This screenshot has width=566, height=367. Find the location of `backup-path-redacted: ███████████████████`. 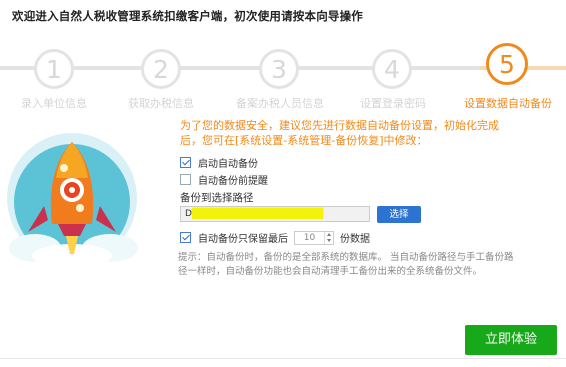

backup-path-redacted: ███████████████████ is located at coordinates (257, 214).